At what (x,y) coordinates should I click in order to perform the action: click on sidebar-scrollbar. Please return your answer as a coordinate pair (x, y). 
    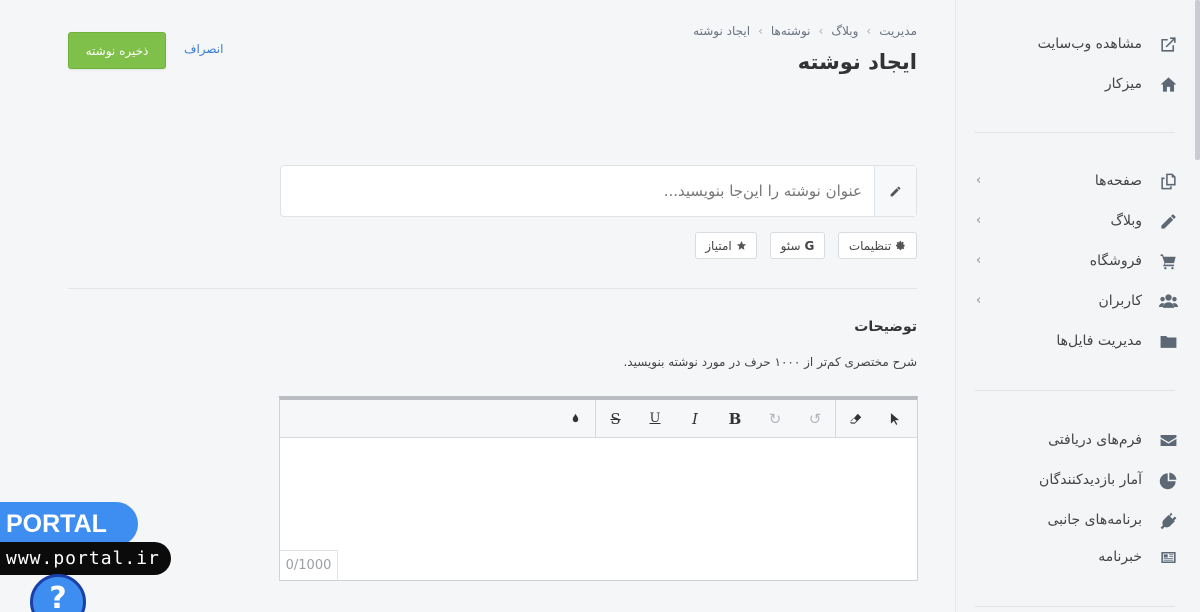
    Looking at the image, I should click on (1197, 80).